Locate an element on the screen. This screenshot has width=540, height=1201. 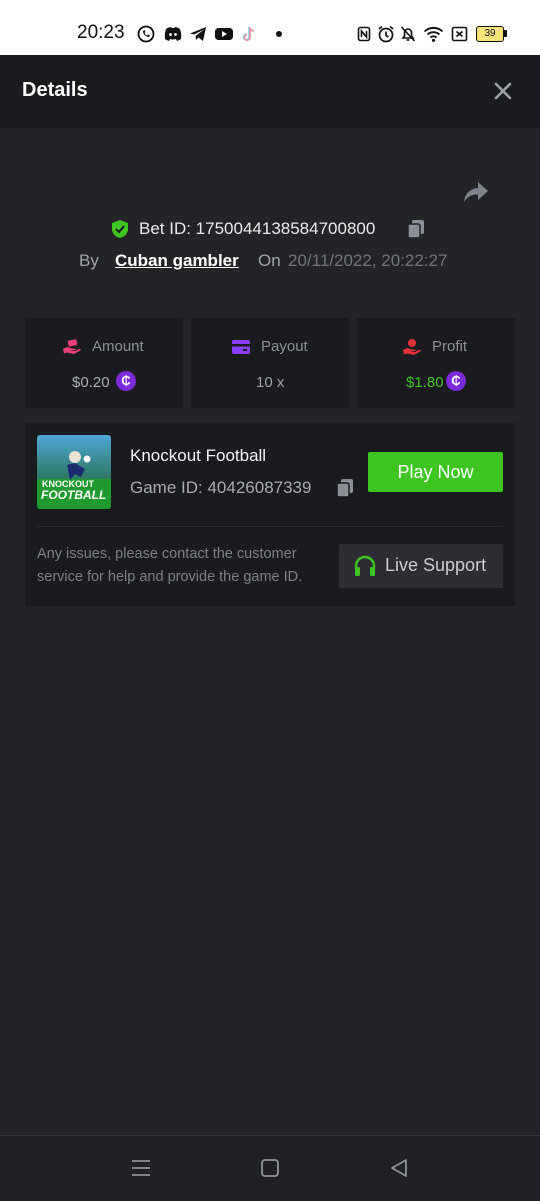
live-support-label: Live Support is located at coordinates (436, 565).